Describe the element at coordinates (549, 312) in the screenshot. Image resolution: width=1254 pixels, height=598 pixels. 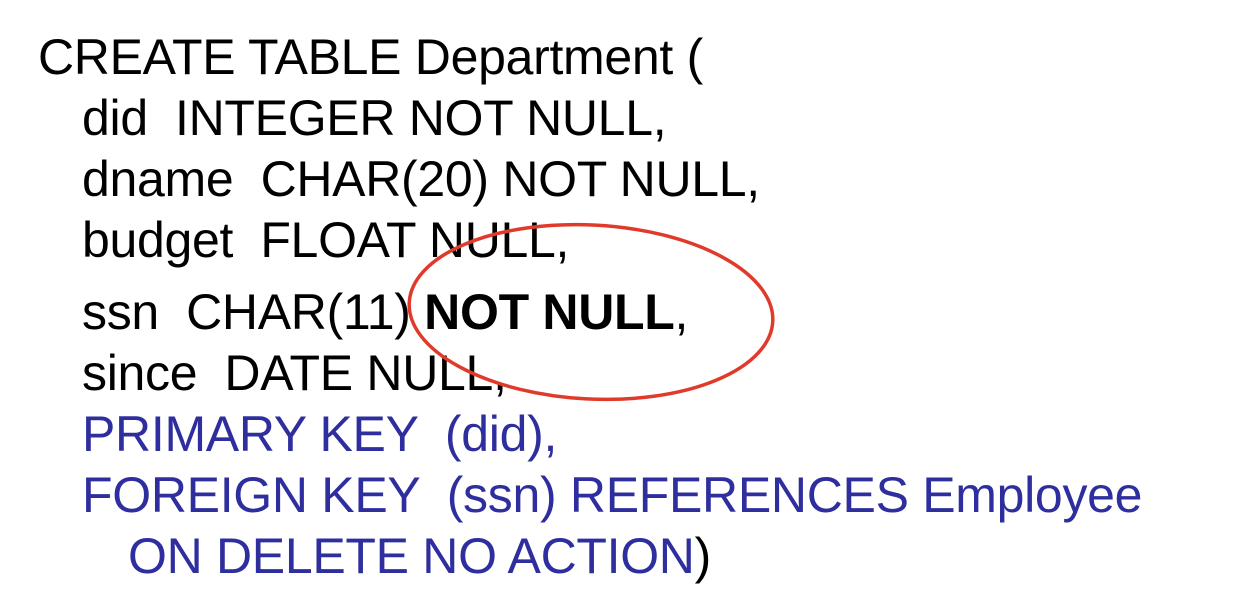
I see `not-null-highlight: NOT NULL` at that location.